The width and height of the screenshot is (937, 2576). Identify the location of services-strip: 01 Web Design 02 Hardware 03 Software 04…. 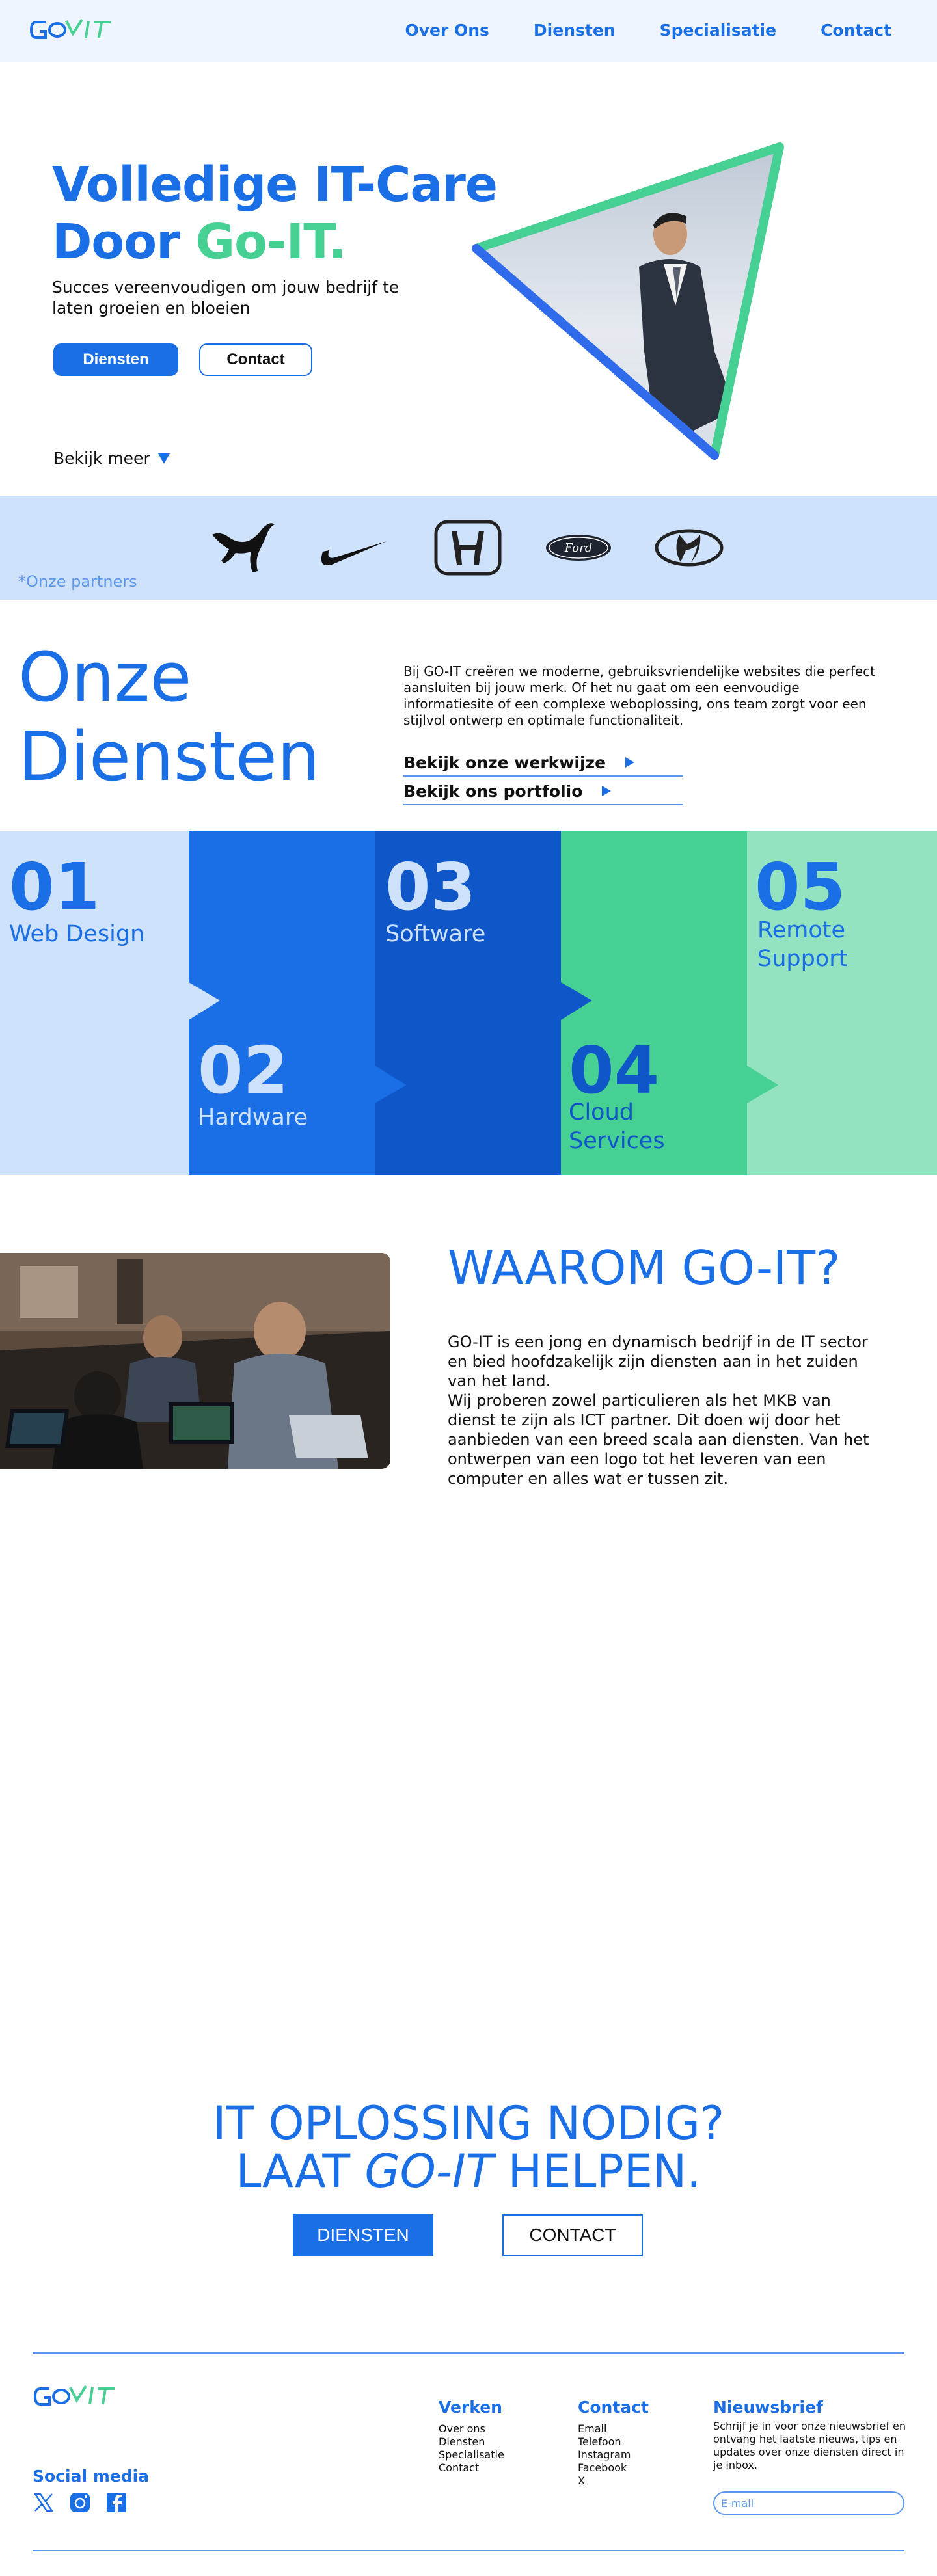
(468, 1003).